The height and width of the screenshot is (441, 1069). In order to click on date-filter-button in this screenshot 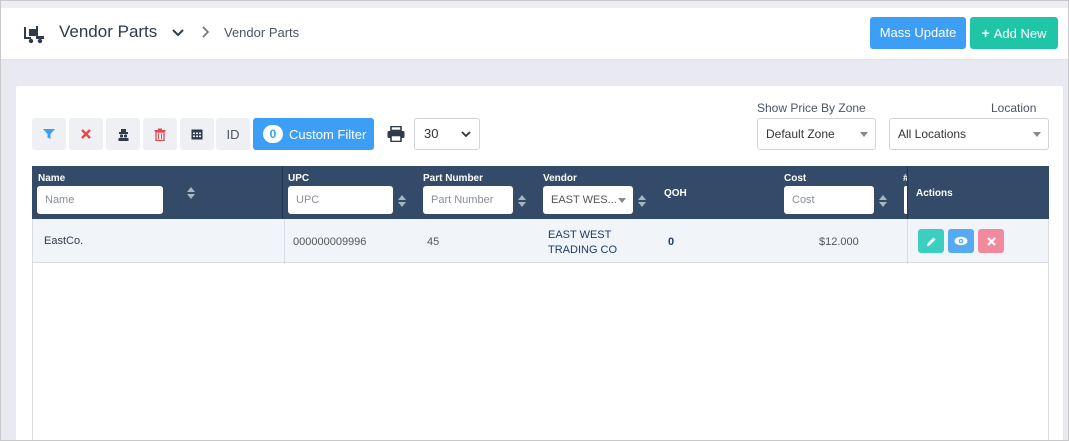, I will do `click(197, 134)`.